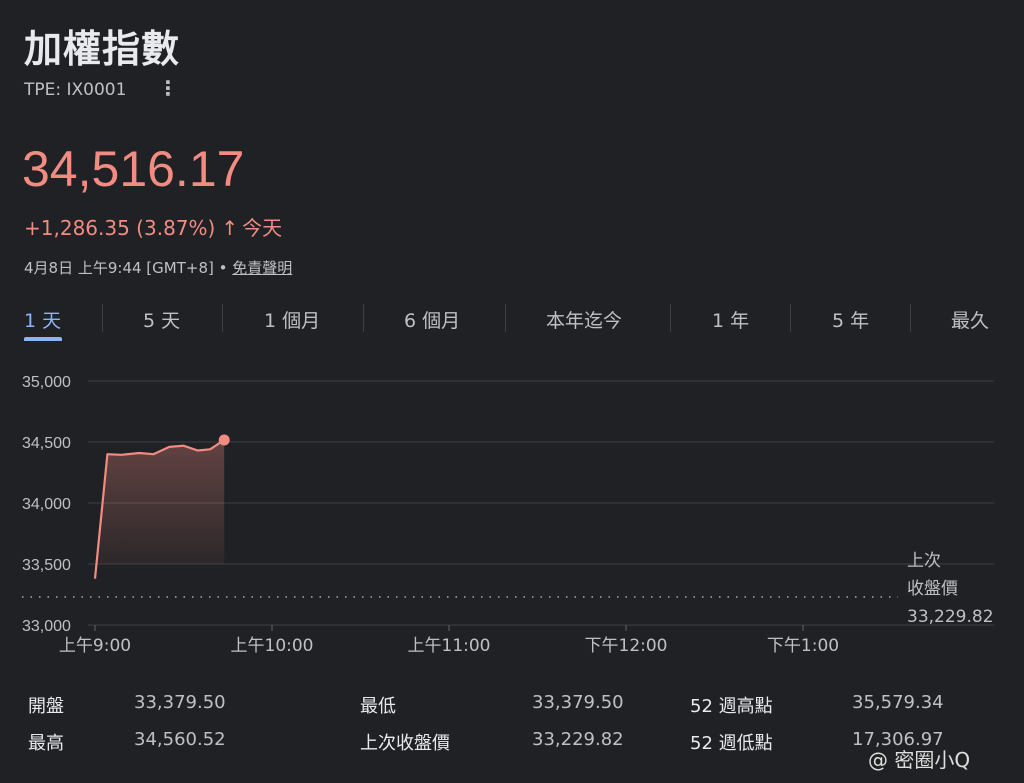 The height and width of the screenshot is (783, 1024). What do you see at coordinates (850, 319) in the screenshot?
I see `tab-5-year: 5 年` at bounding box center [850, 319].